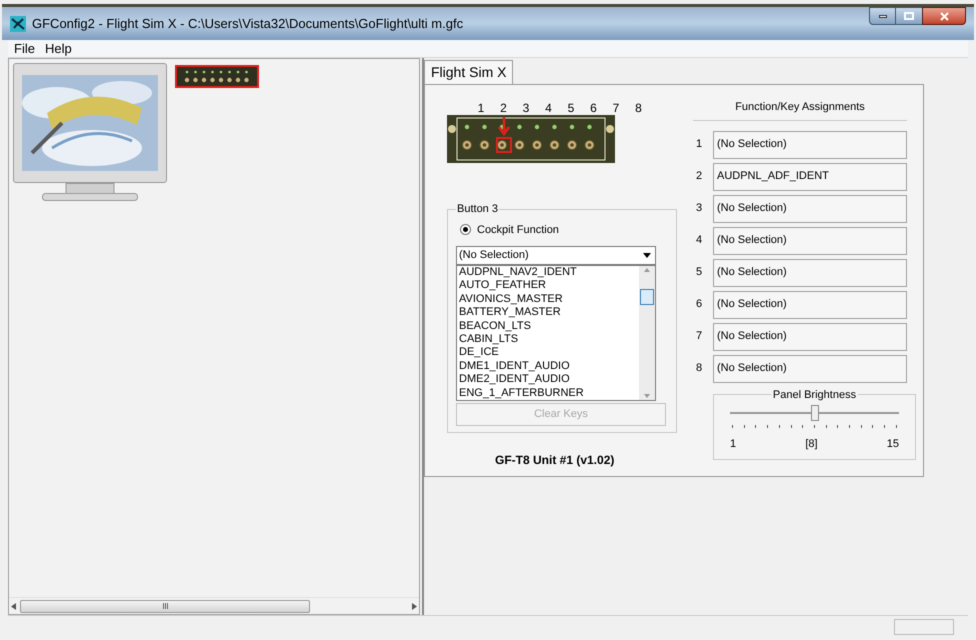  What do you see at coordinates (549, 353) in the screenshot?
I see `list-item: DE_ICE` at bounding box center [549, 353].